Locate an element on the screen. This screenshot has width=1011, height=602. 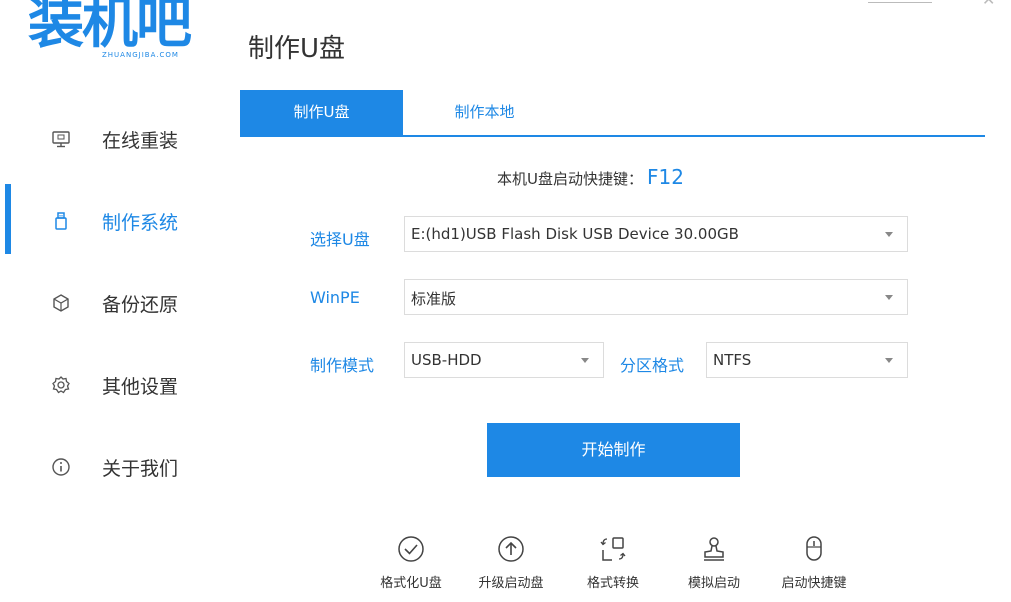
sidebar-item-make-system: 制作系统 is located at coordinates (110, 221).